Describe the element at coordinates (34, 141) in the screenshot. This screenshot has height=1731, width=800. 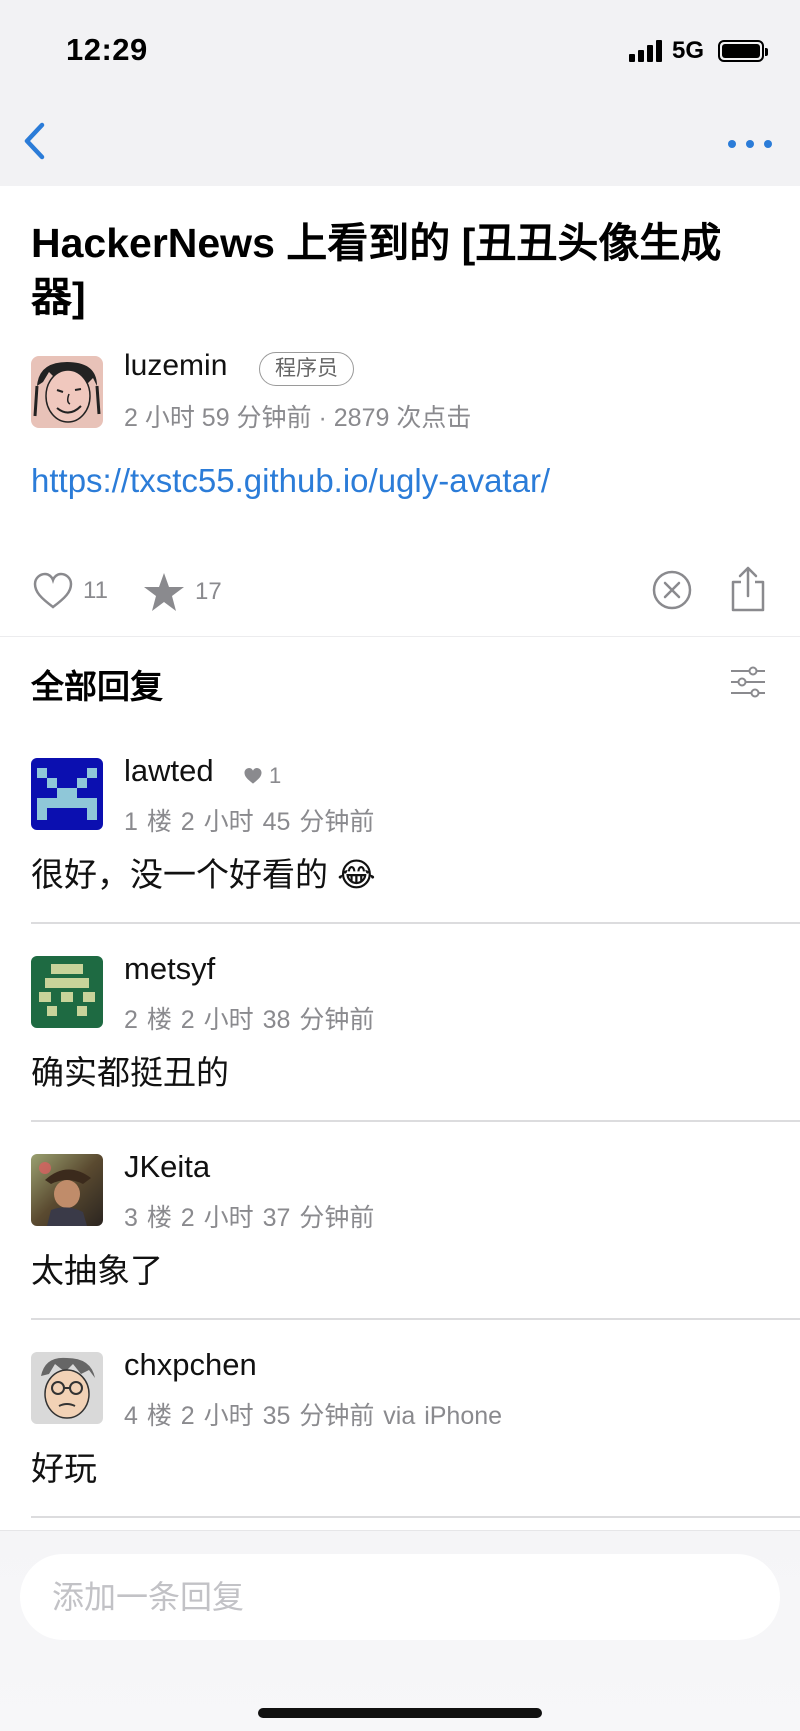
I see `chevron-left-icon` at that location.